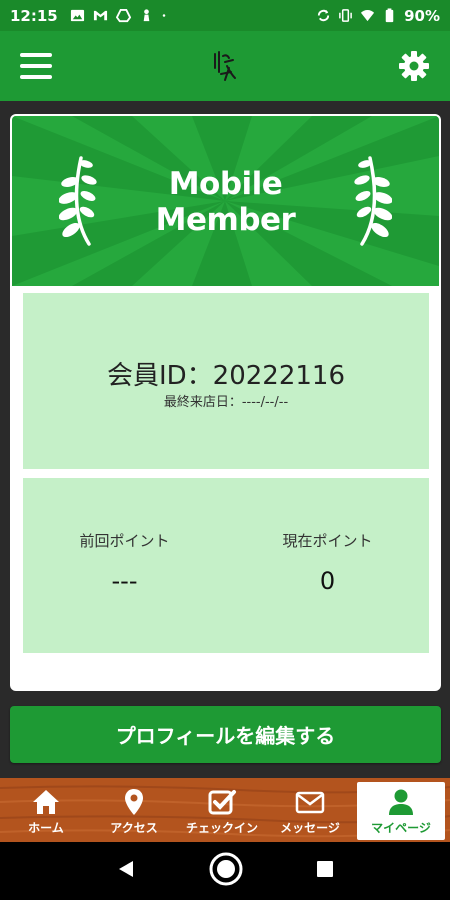 The height and width of the screenshot is (900, 450). I want to click on app-bar, so click(225, 66).